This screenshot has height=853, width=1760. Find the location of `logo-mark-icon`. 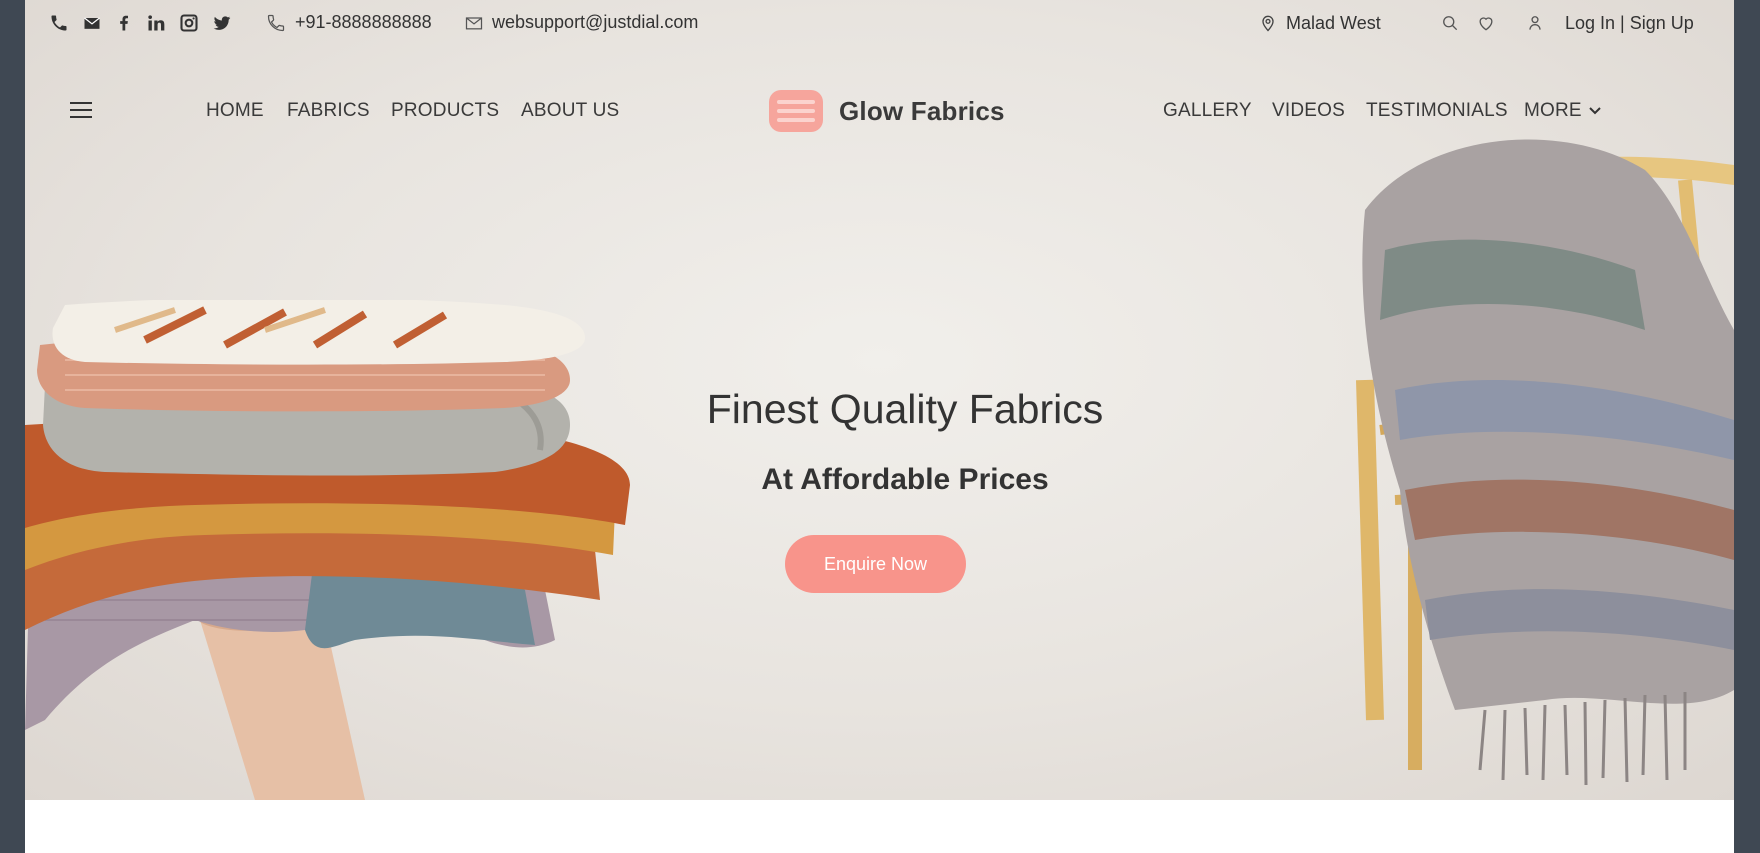

logo-mark-icon is located at coordinates (796, 111).